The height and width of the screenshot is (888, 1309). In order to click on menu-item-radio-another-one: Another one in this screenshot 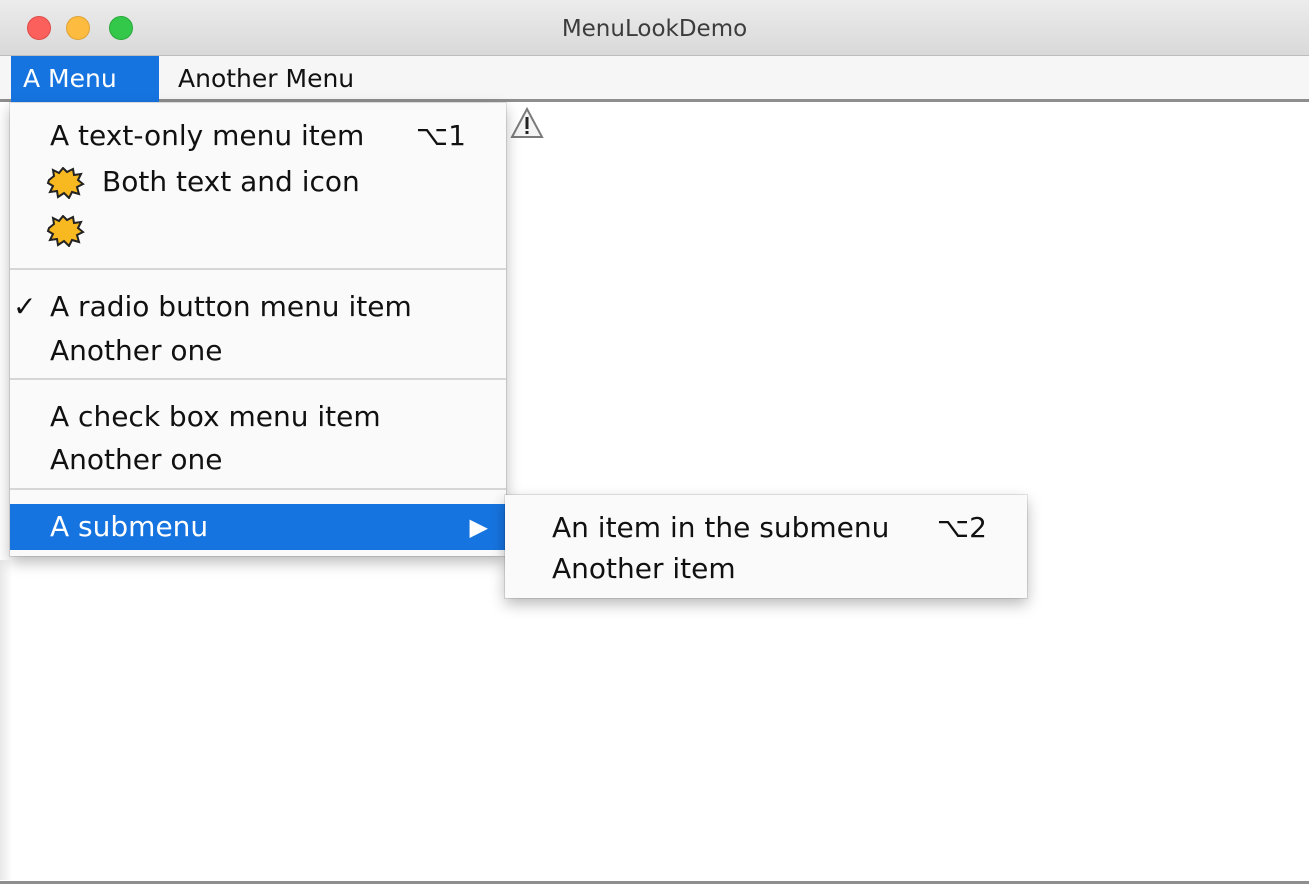, I will do `click(258, 351)`.